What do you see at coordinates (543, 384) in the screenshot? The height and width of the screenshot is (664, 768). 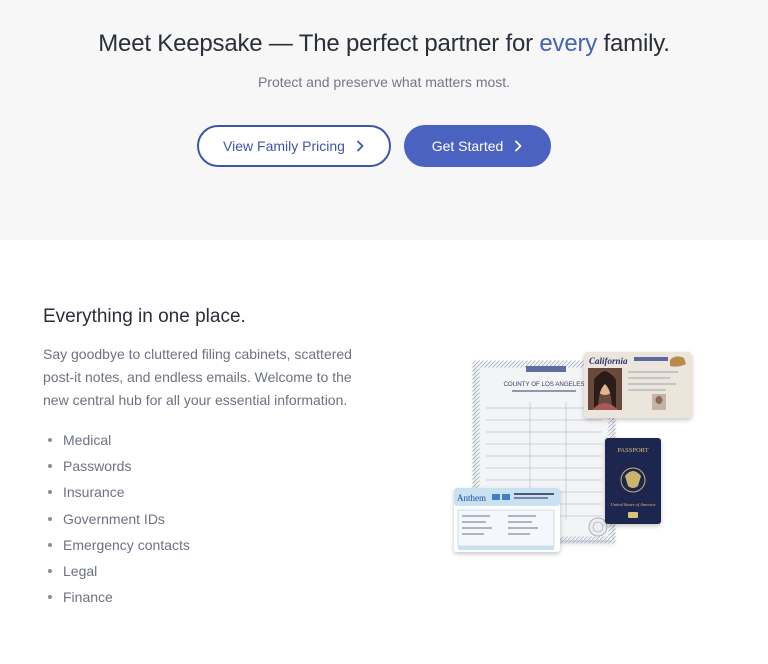 I see `certificate-header: COUNTY OF LOS ANGELES` at bounding box center [543, 384].